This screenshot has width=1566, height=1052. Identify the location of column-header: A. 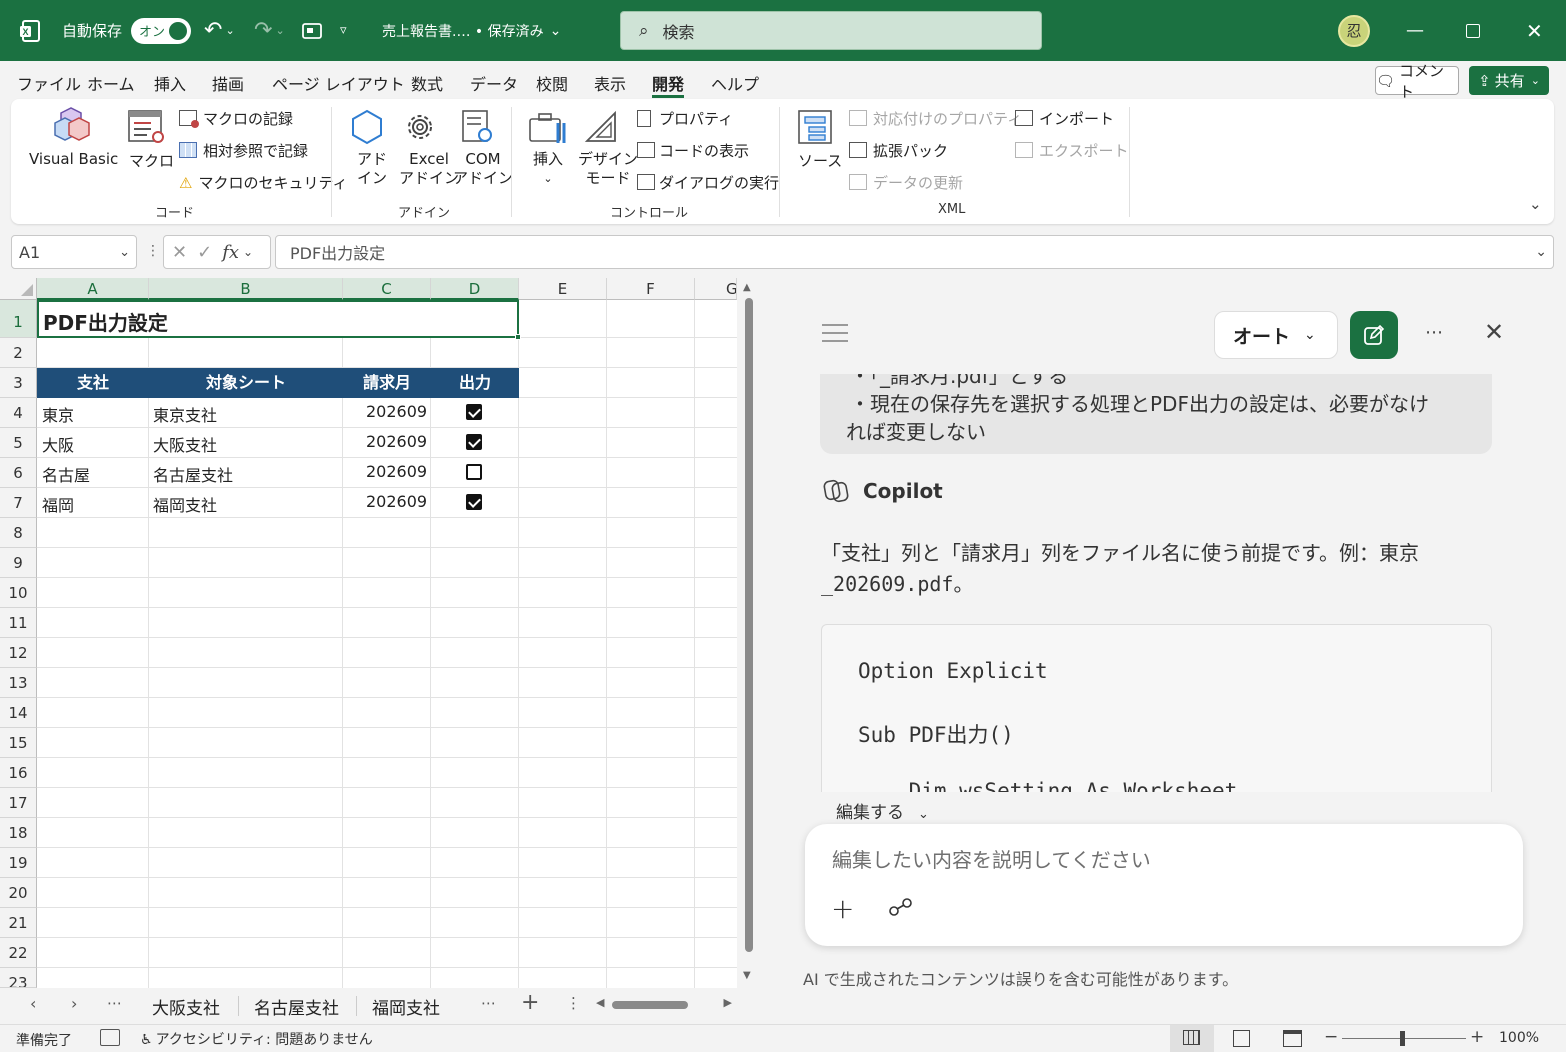
(93, 289).